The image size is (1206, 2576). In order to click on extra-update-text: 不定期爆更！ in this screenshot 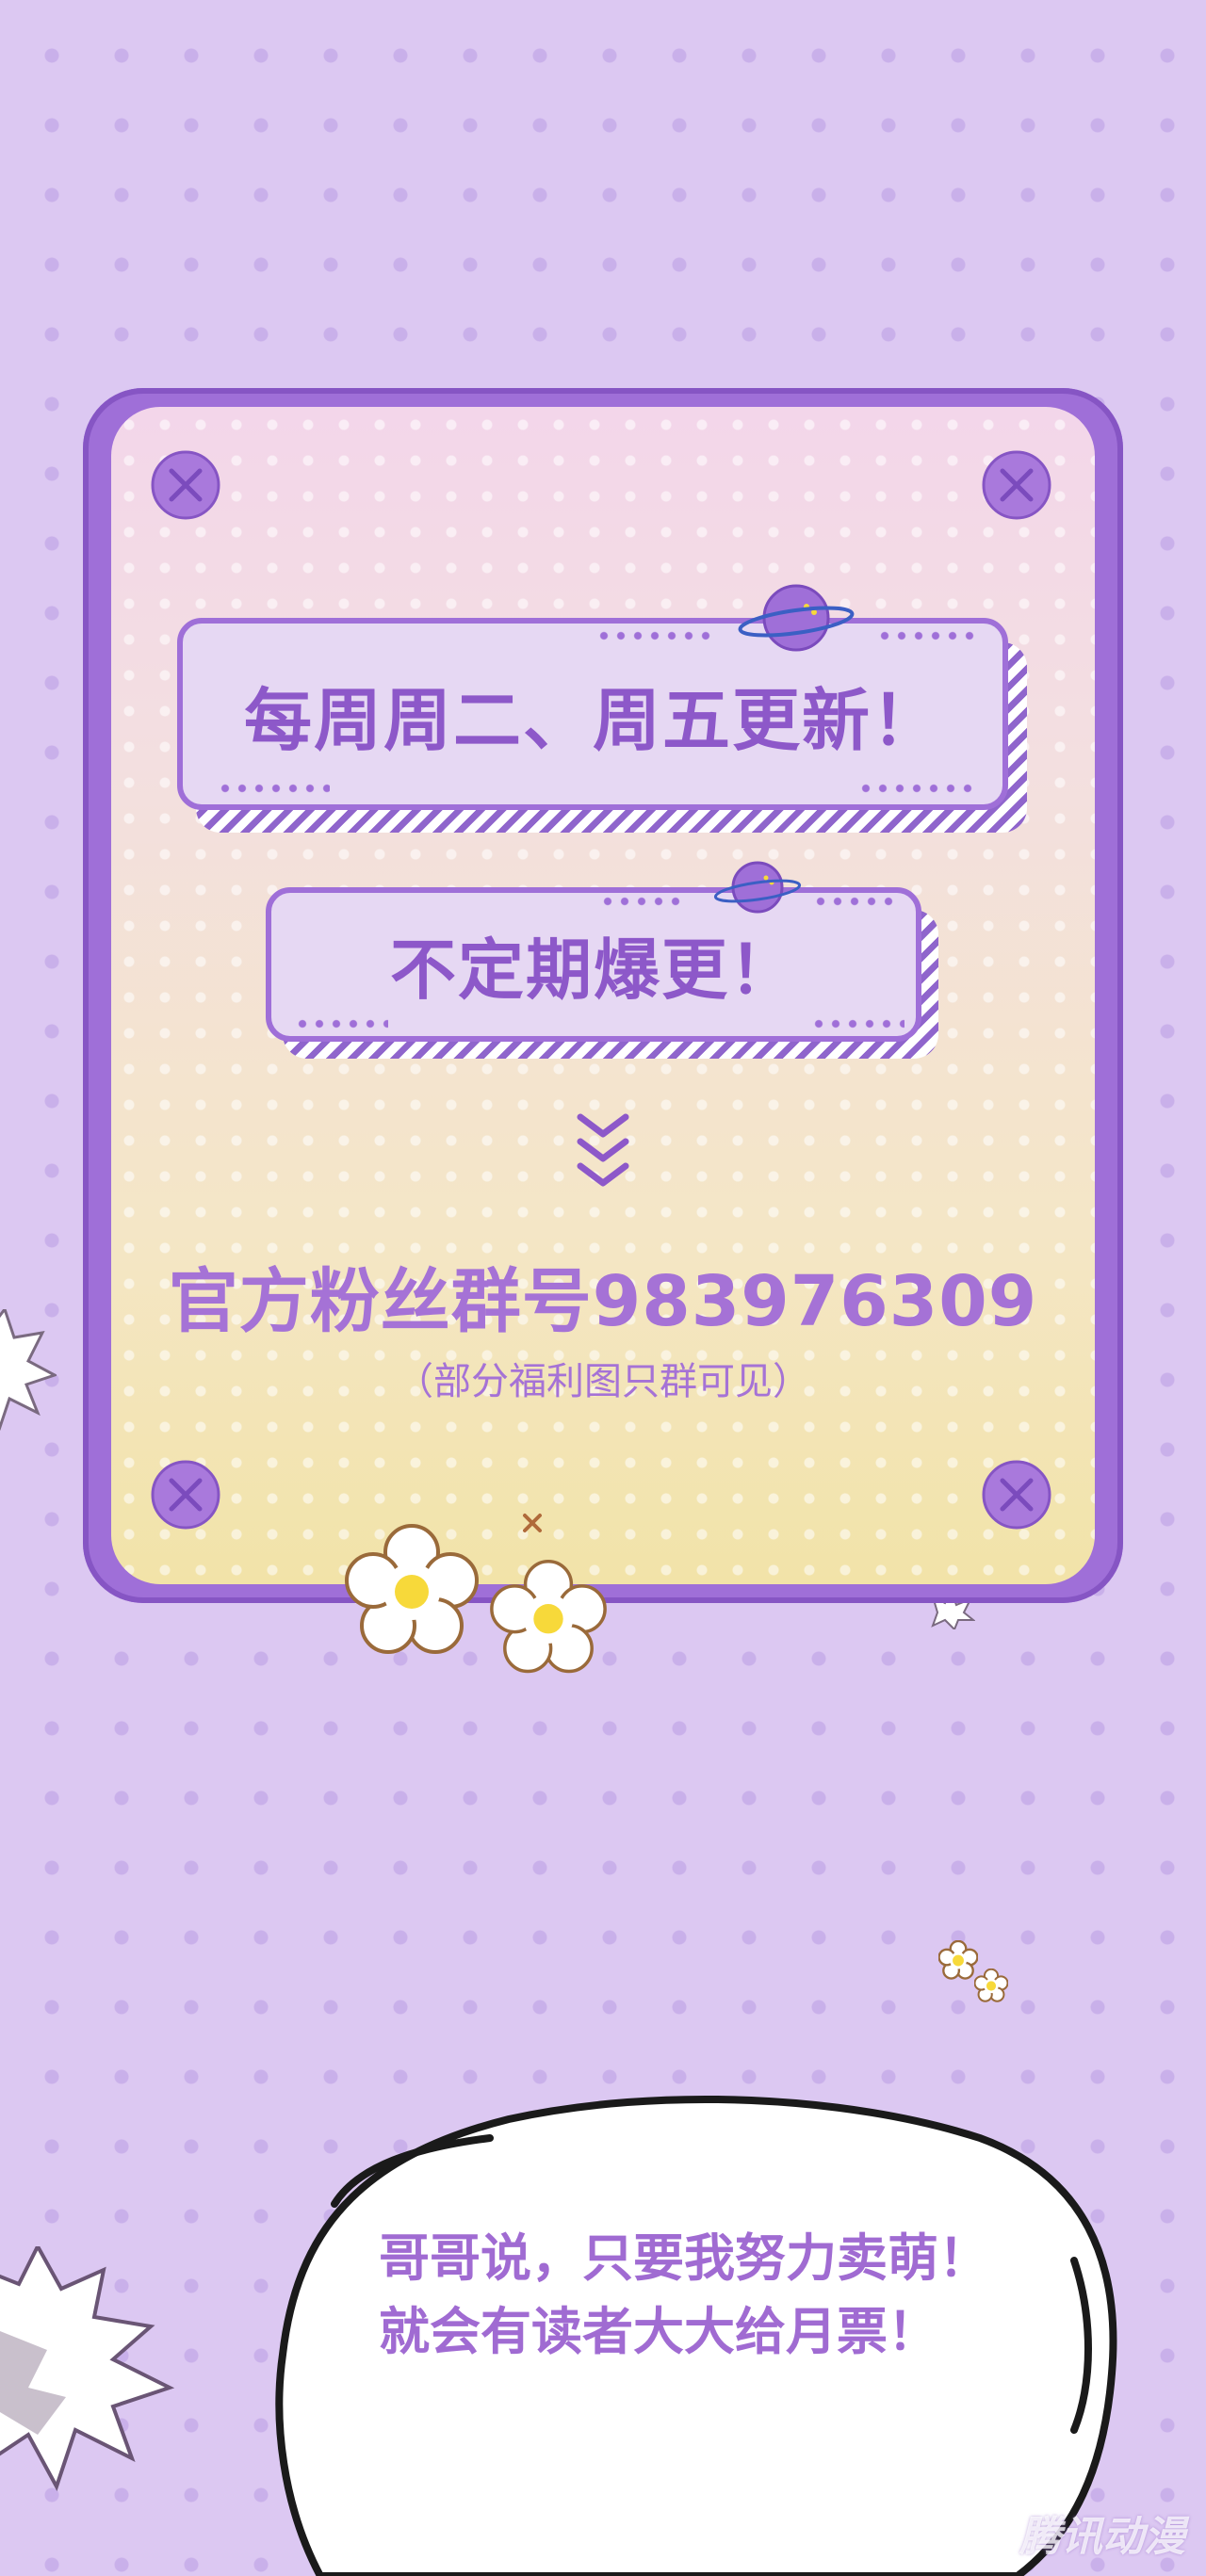, I will do `click(593, 970)`.